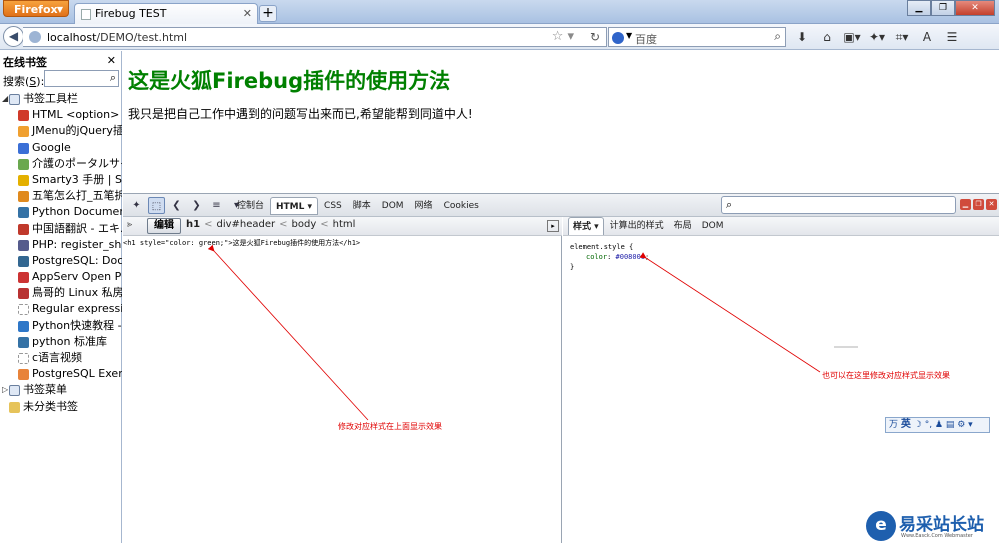  I want to click on bookmark-item: Google, so click(61, 148).